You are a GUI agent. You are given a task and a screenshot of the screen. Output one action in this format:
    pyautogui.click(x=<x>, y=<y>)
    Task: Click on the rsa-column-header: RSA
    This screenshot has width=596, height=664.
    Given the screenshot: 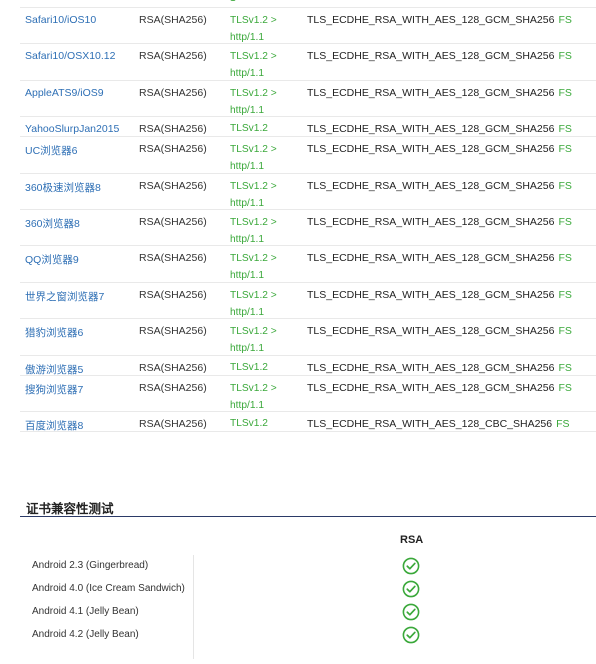 What is the action you would take?
    pyautogui.click(x=412, y=540)
    